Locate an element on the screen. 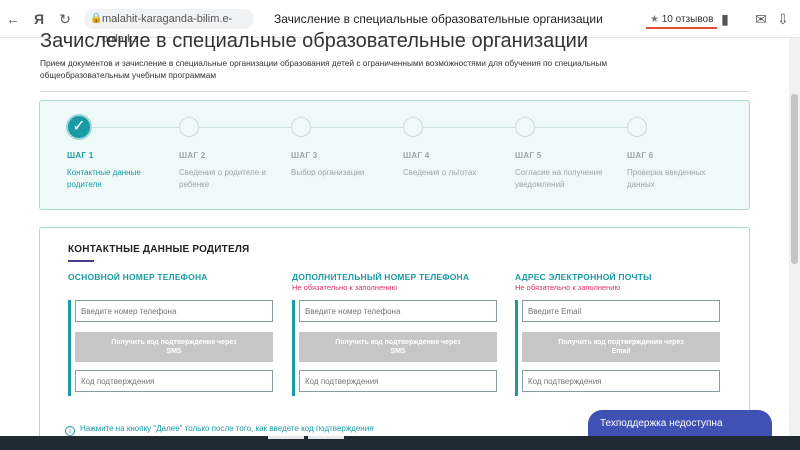 This screenshot has height=450, width=800. primary-code-input is located at coordinates (174, 381).